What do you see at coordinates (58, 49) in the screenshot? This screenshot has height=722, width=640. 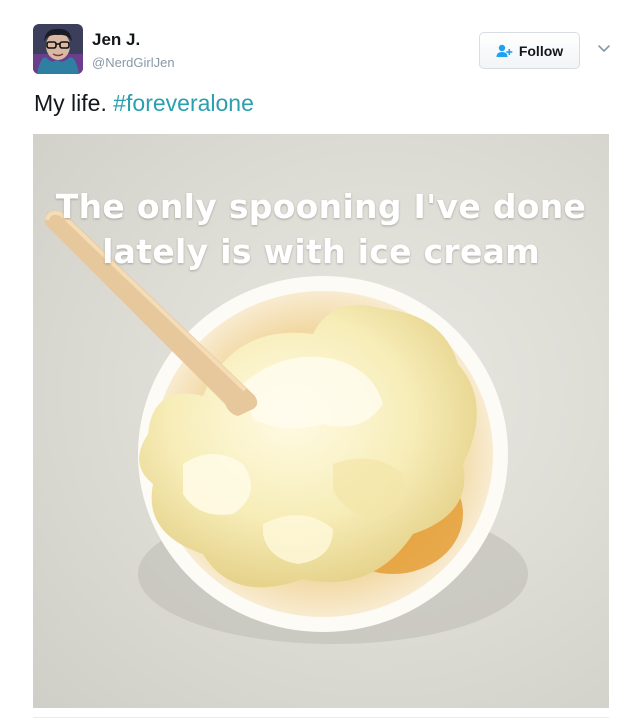 I see `avatar` at bounding box center [58, 49].